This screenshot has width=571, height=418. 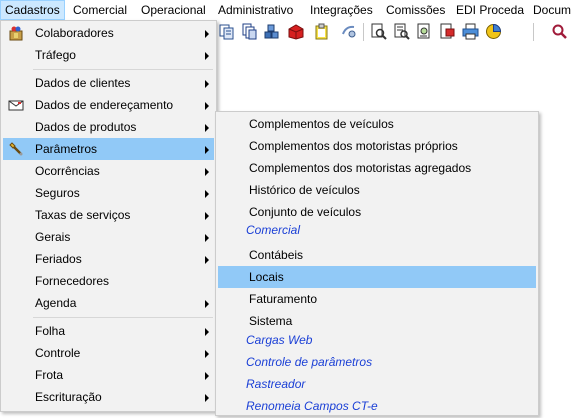 I want to click on menu-item-label: Taxas de serviços, so click(x=83, y=215).